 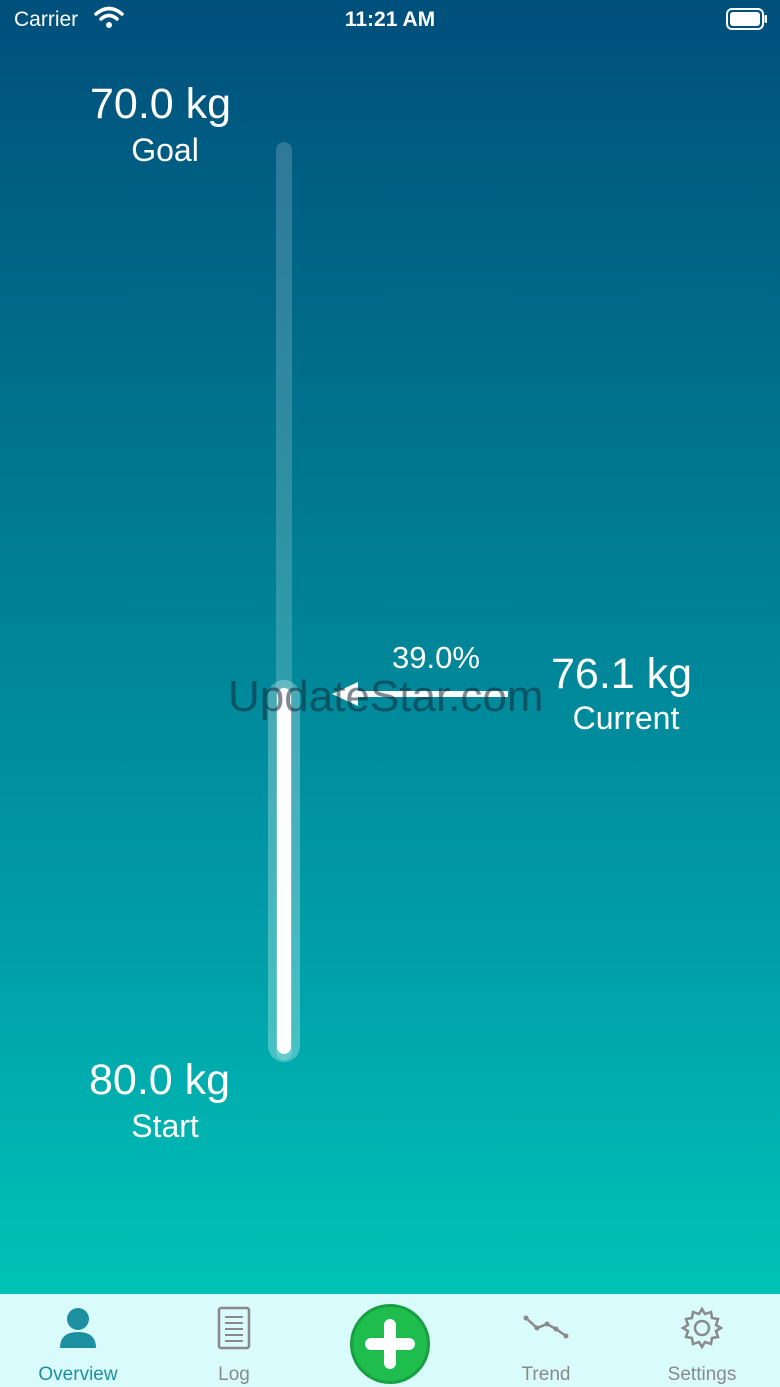 What do you see at coordinates (78, 1329) in the screenshot?
I see `person-icon` at bounding box center [78, 1329].